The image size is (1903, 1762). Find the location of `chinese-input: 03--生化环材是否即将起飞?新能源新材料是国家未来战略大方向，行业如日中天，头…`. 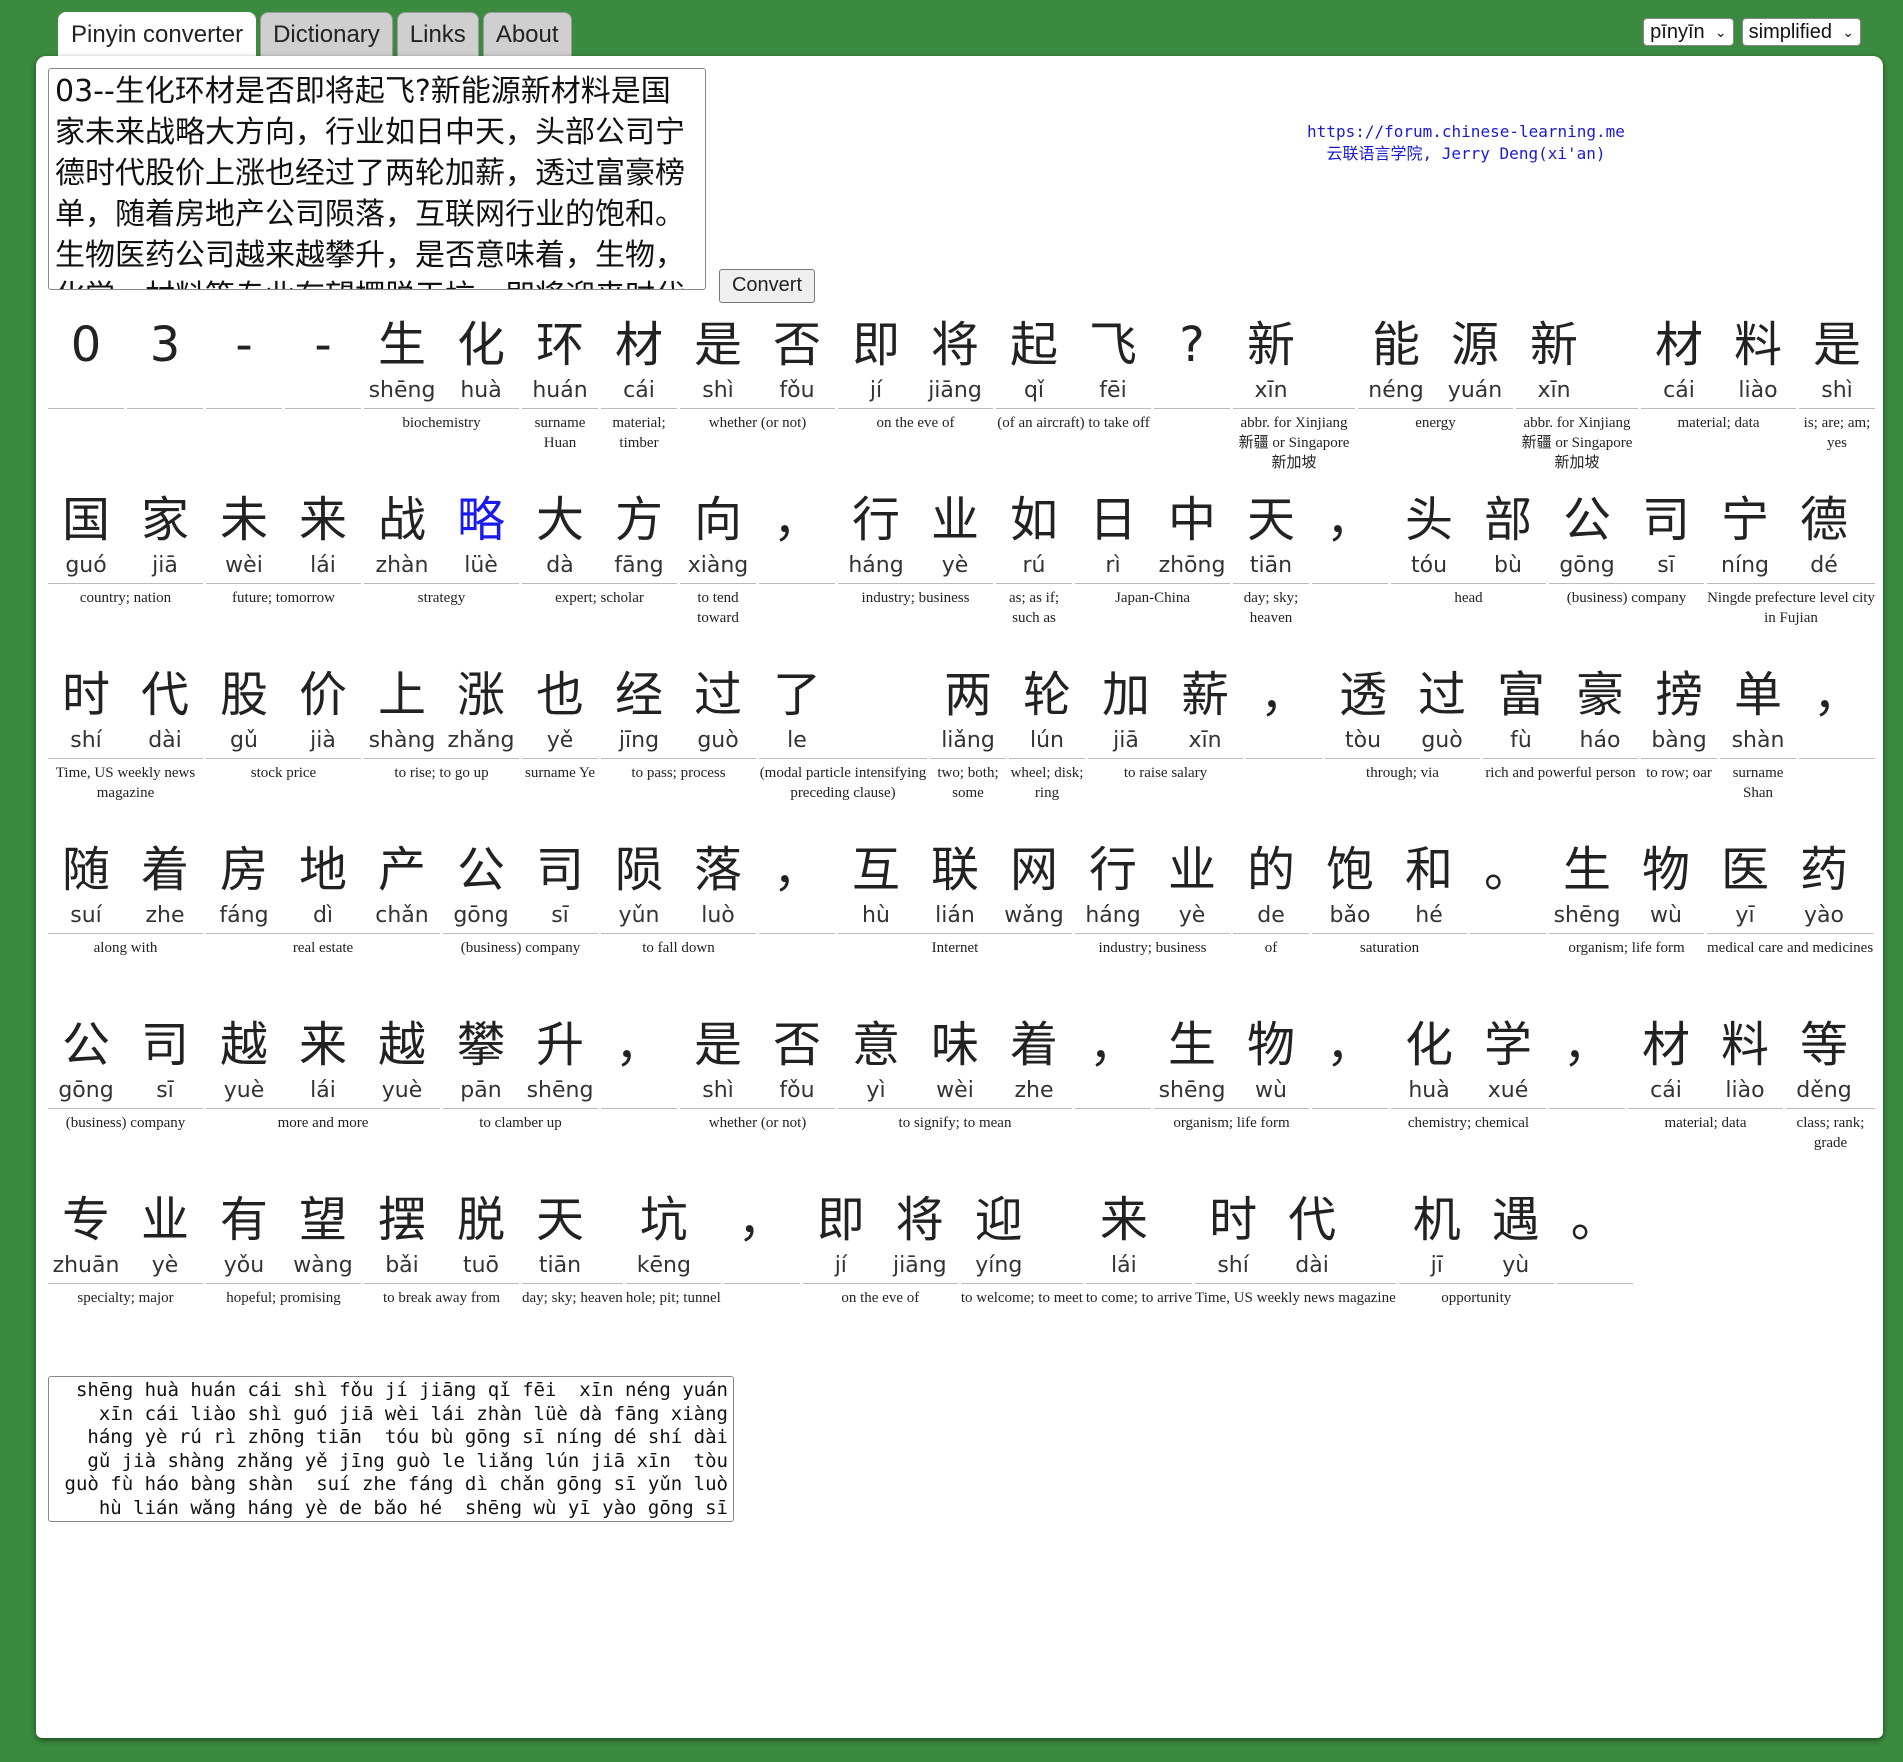

chinese-input: 03--生化环材是否即将起飞?新能源新材料是国家未来战略大方向，行业如日中天，头… is located at coordinates (377, 179).